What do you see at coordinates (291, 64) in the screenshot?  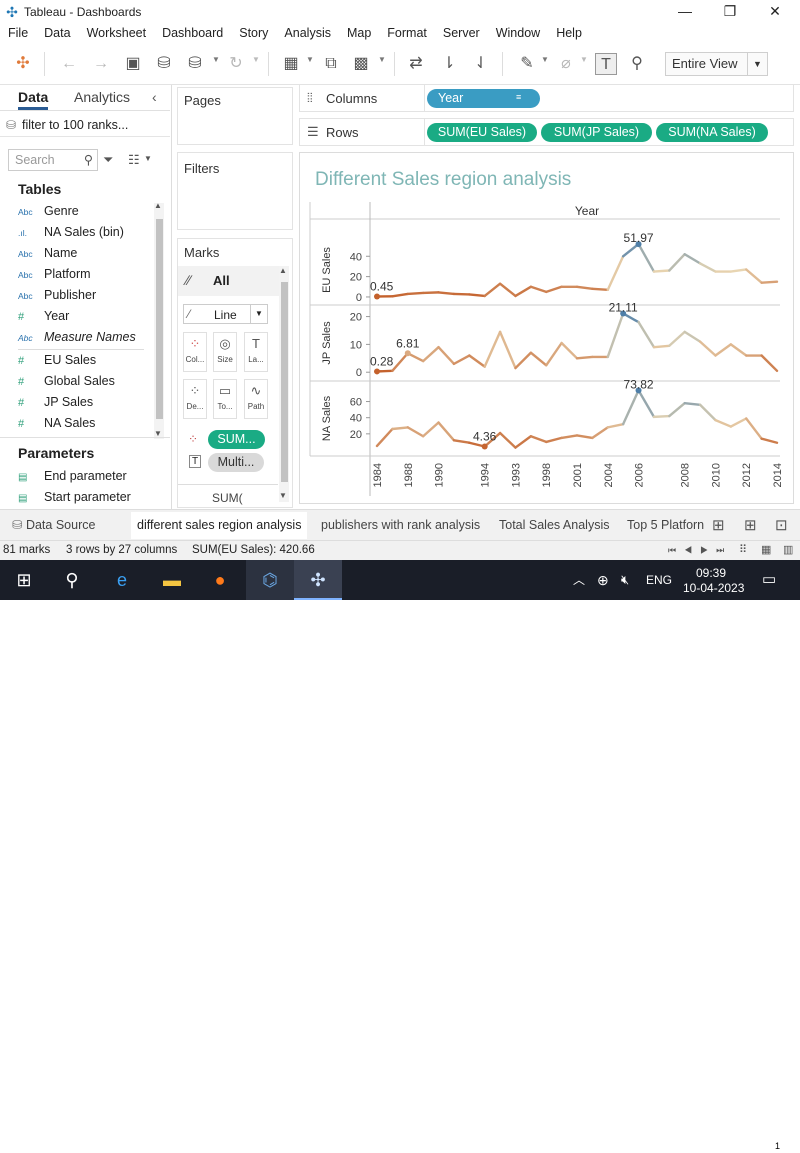 I see `new-worksheet-icon: ▦` at bounding box center [291, 64].